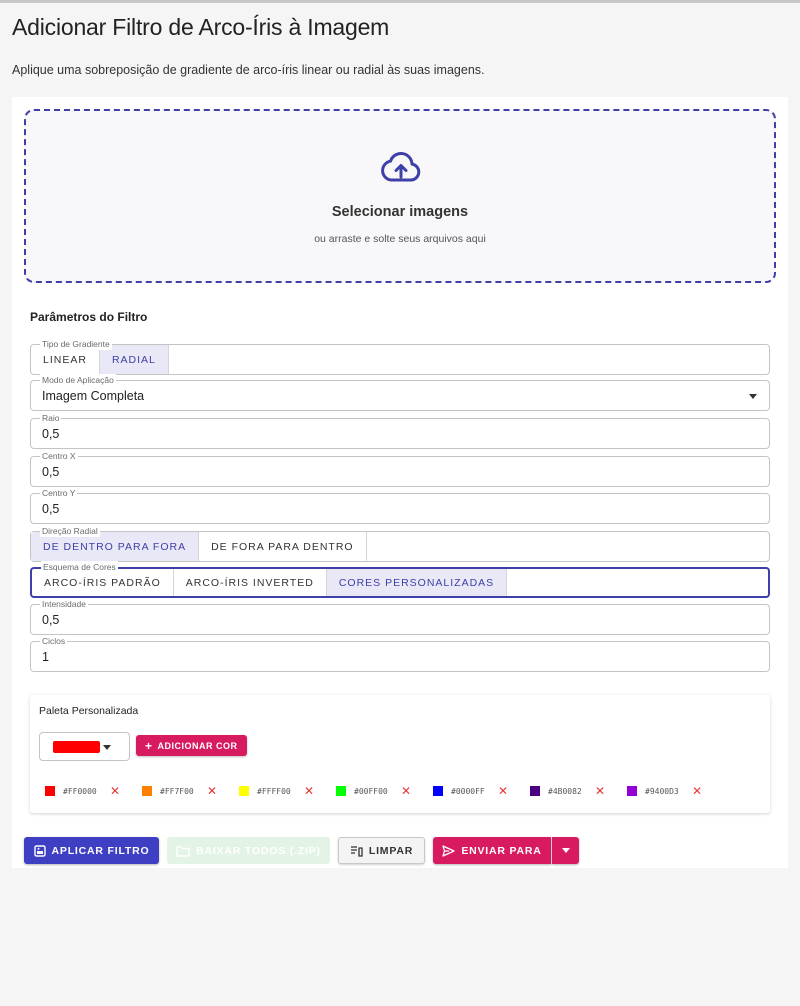  What do you see at coordinates (78, 380) in the screenshot?
I see `apply-mode-label: Modo de Aplicação` at bounding box center [78, 380].